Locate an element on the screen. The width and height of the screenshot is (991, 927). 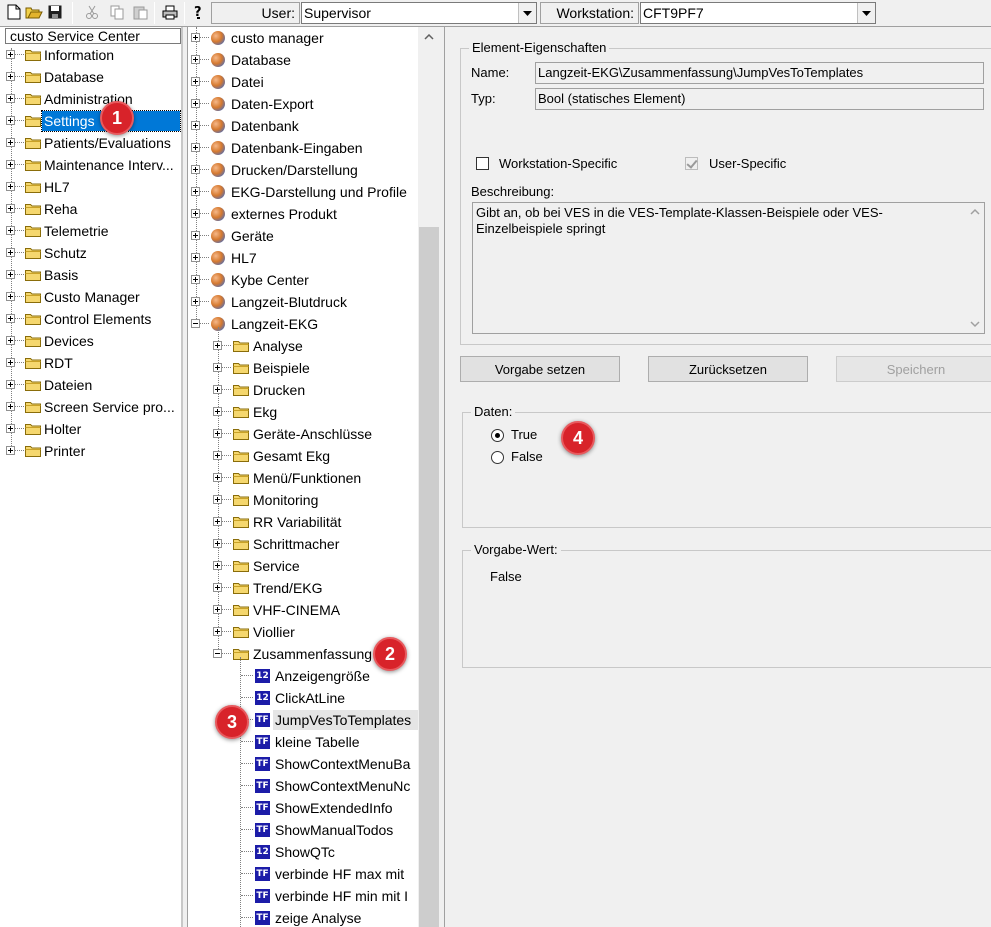
setting-item-label: ShowContextMenuNc is located at coordinates (342, 786).